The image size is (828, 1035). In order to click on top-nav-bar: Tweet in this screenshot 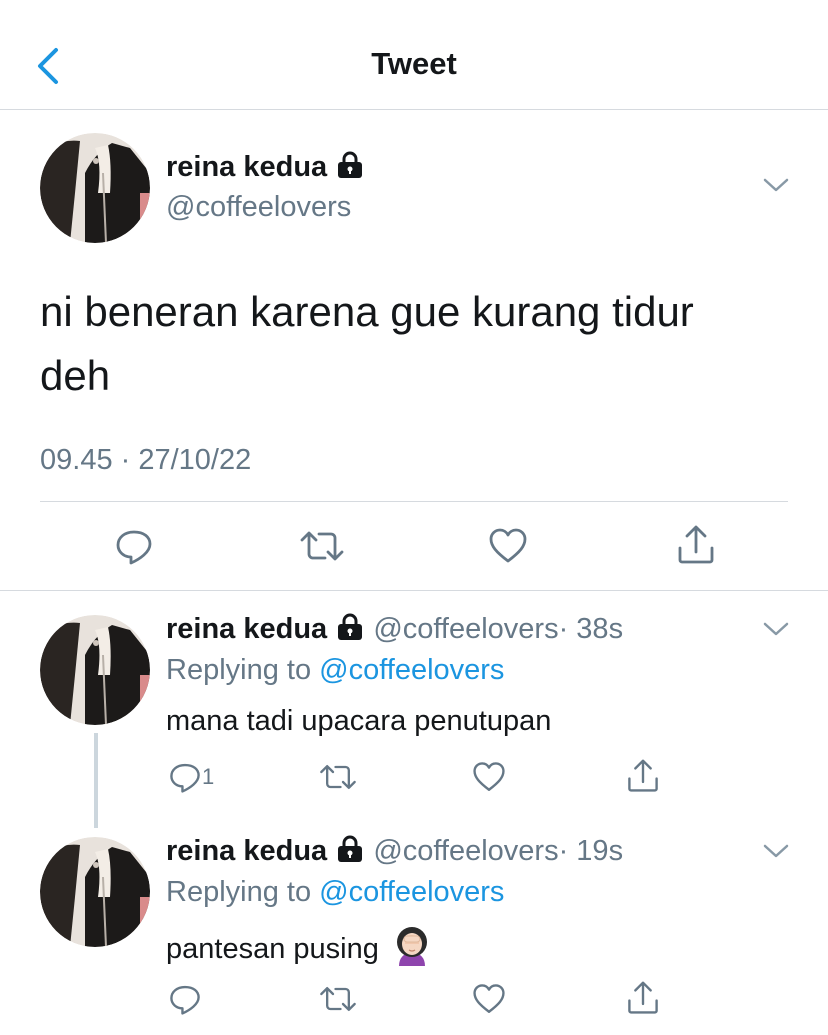, I will do `click(414, 55)`.